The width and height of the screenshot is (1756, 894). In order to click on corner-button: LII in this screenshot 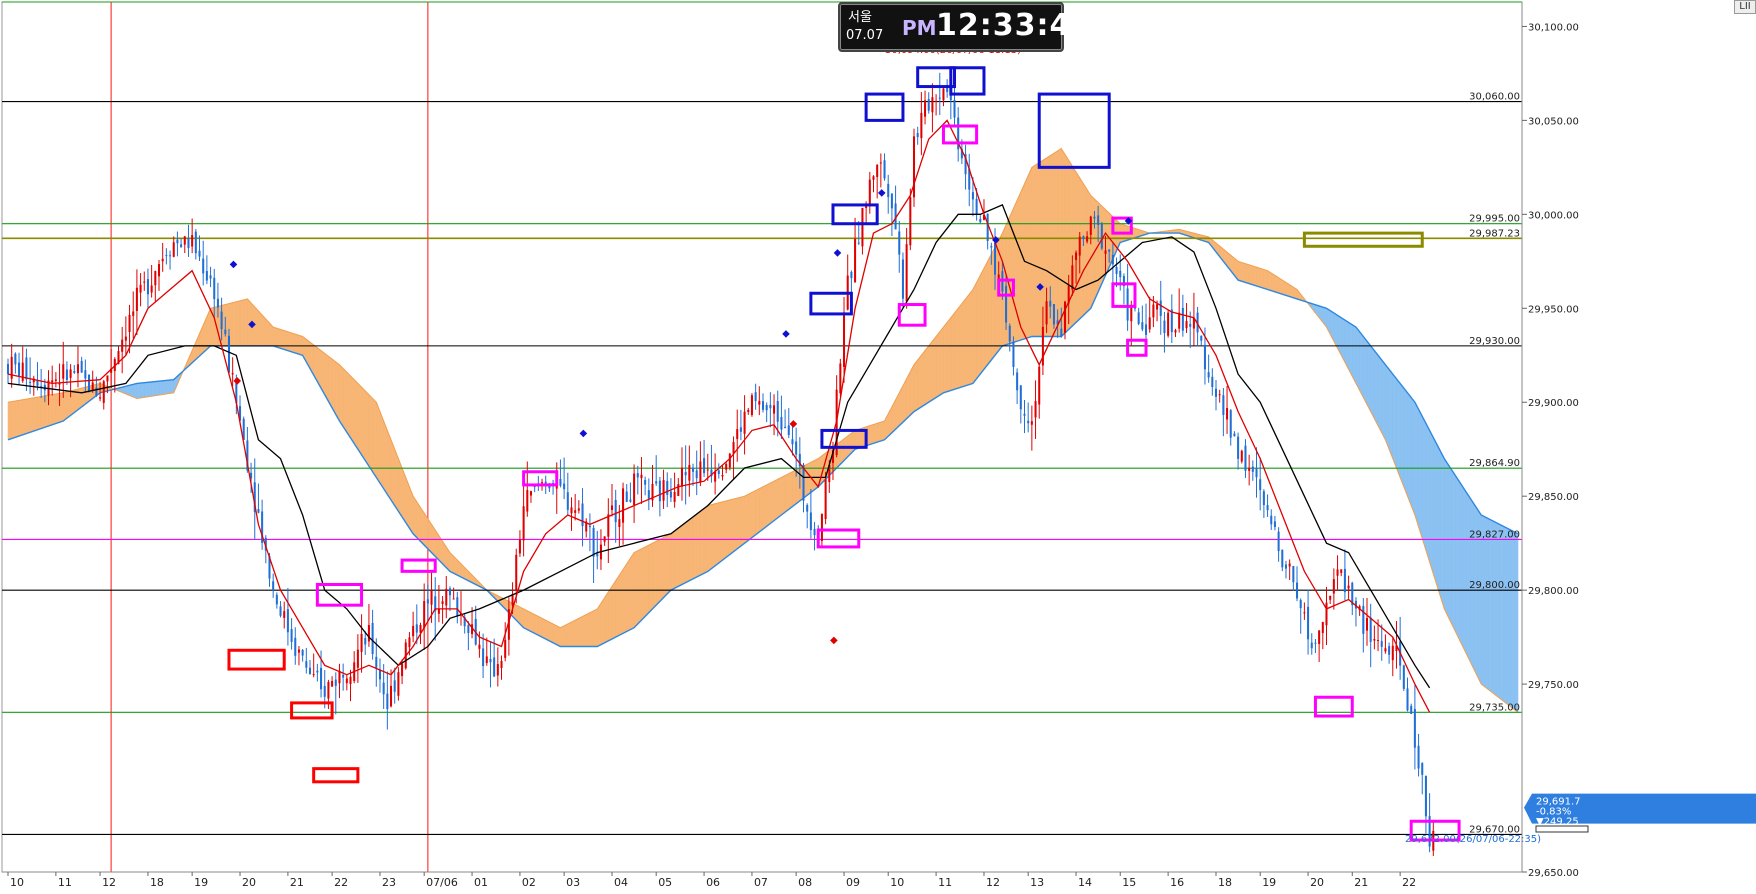, I will do `click(1745, 7)`.